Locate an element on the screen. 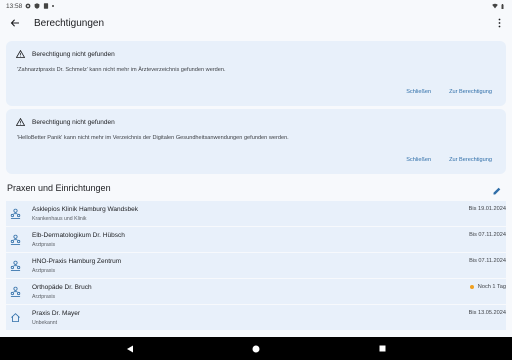 The image size is (512, 360). circle-home-icon is located at coordinates (256, 348).